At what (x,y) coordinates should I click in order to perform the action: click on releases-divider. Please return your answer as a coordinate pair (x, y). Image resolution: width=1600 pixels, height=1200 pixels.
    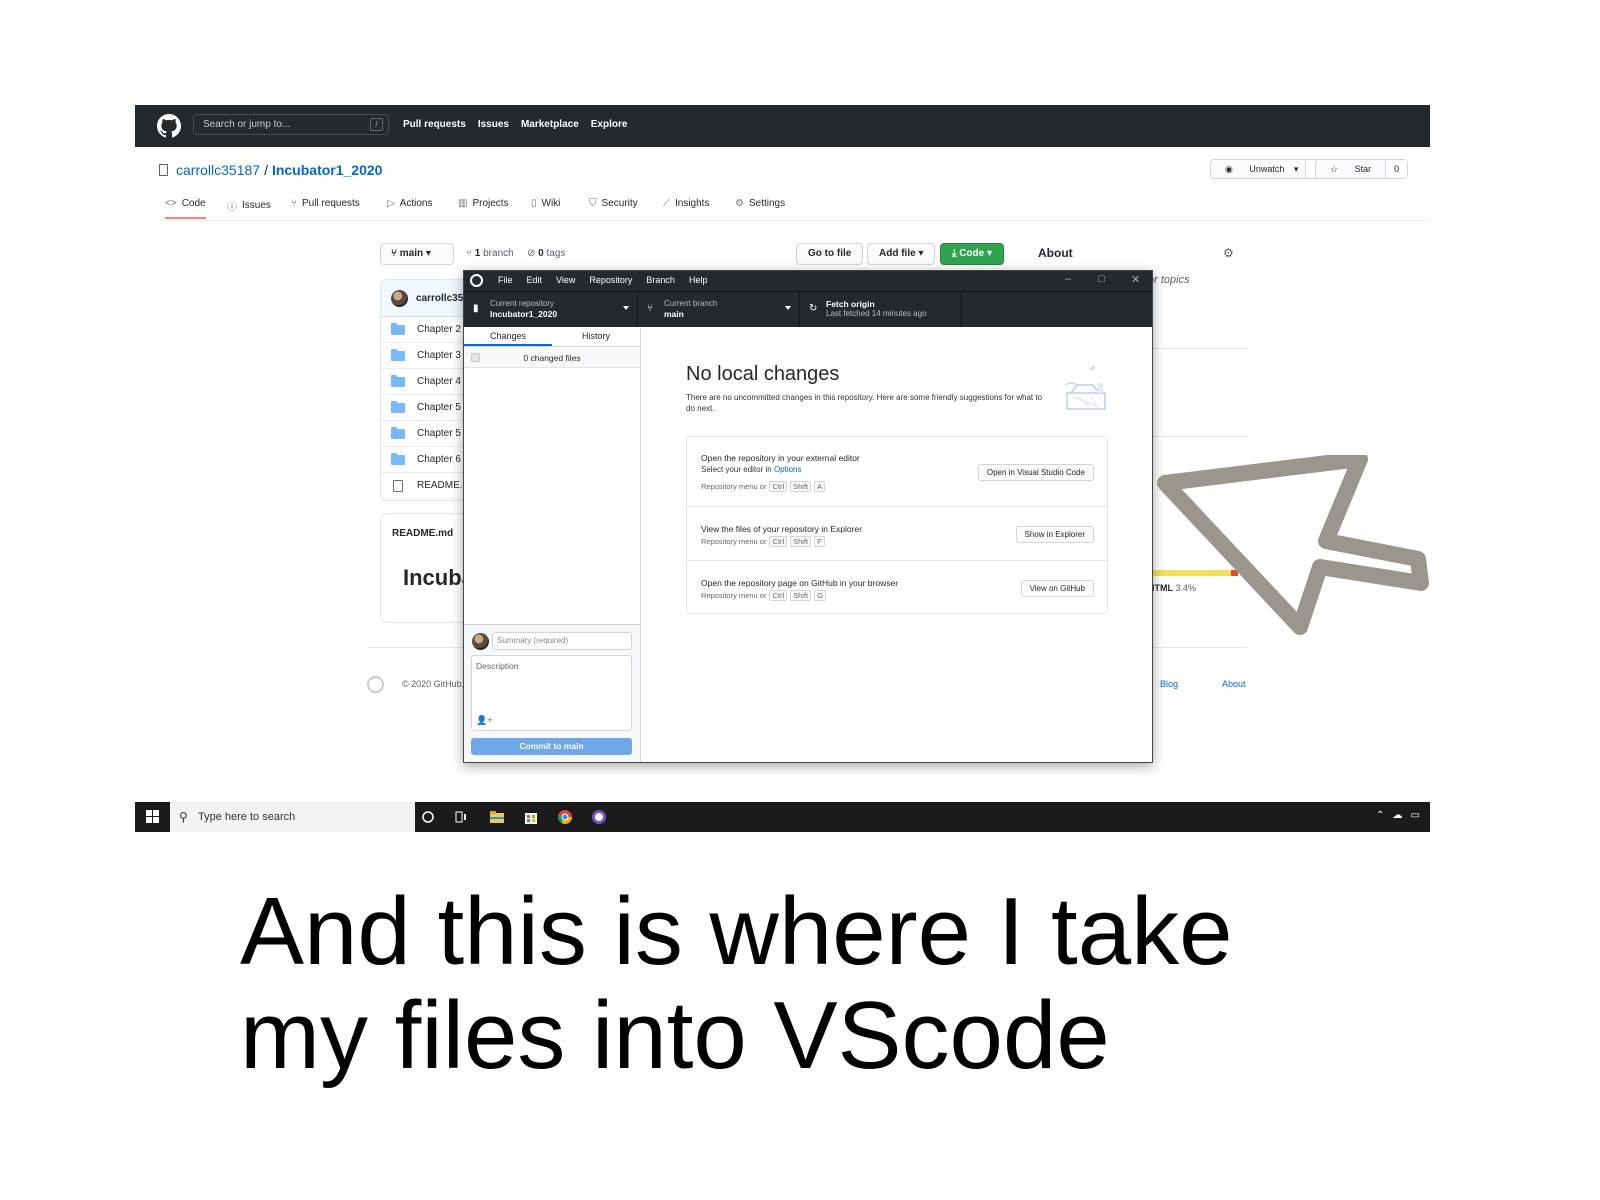
    Looking at the image, I should click on (1198, 436).